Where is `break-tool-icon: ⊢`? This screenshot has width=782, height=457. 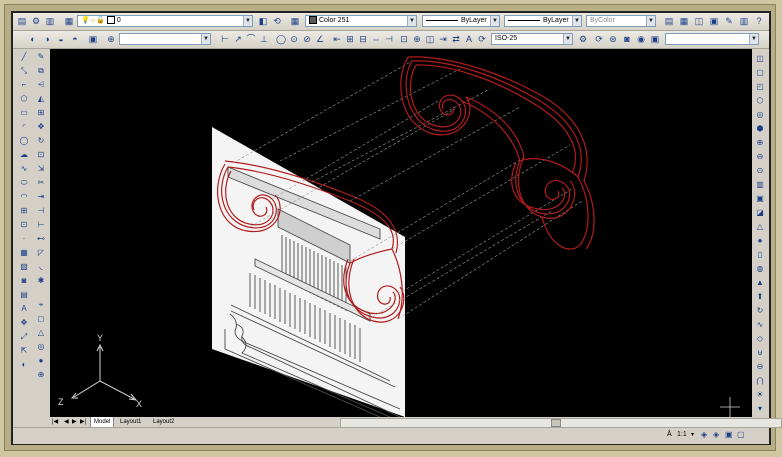
break-tool-icon: ⊢ is located at coordinates (41, 224).